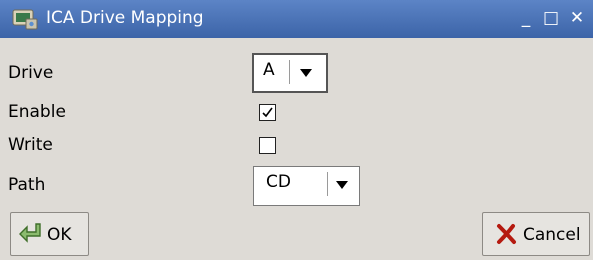 The width and height of the screenshot is (593, 260). I want to click on path-select: CD, so click(306, 186).